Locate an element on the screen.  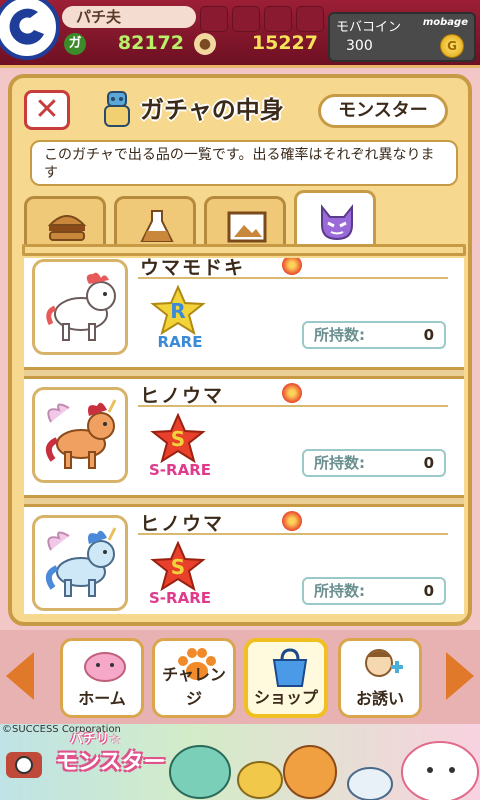
nav-shop-label: ショップ is located at coordinates (285, 697).